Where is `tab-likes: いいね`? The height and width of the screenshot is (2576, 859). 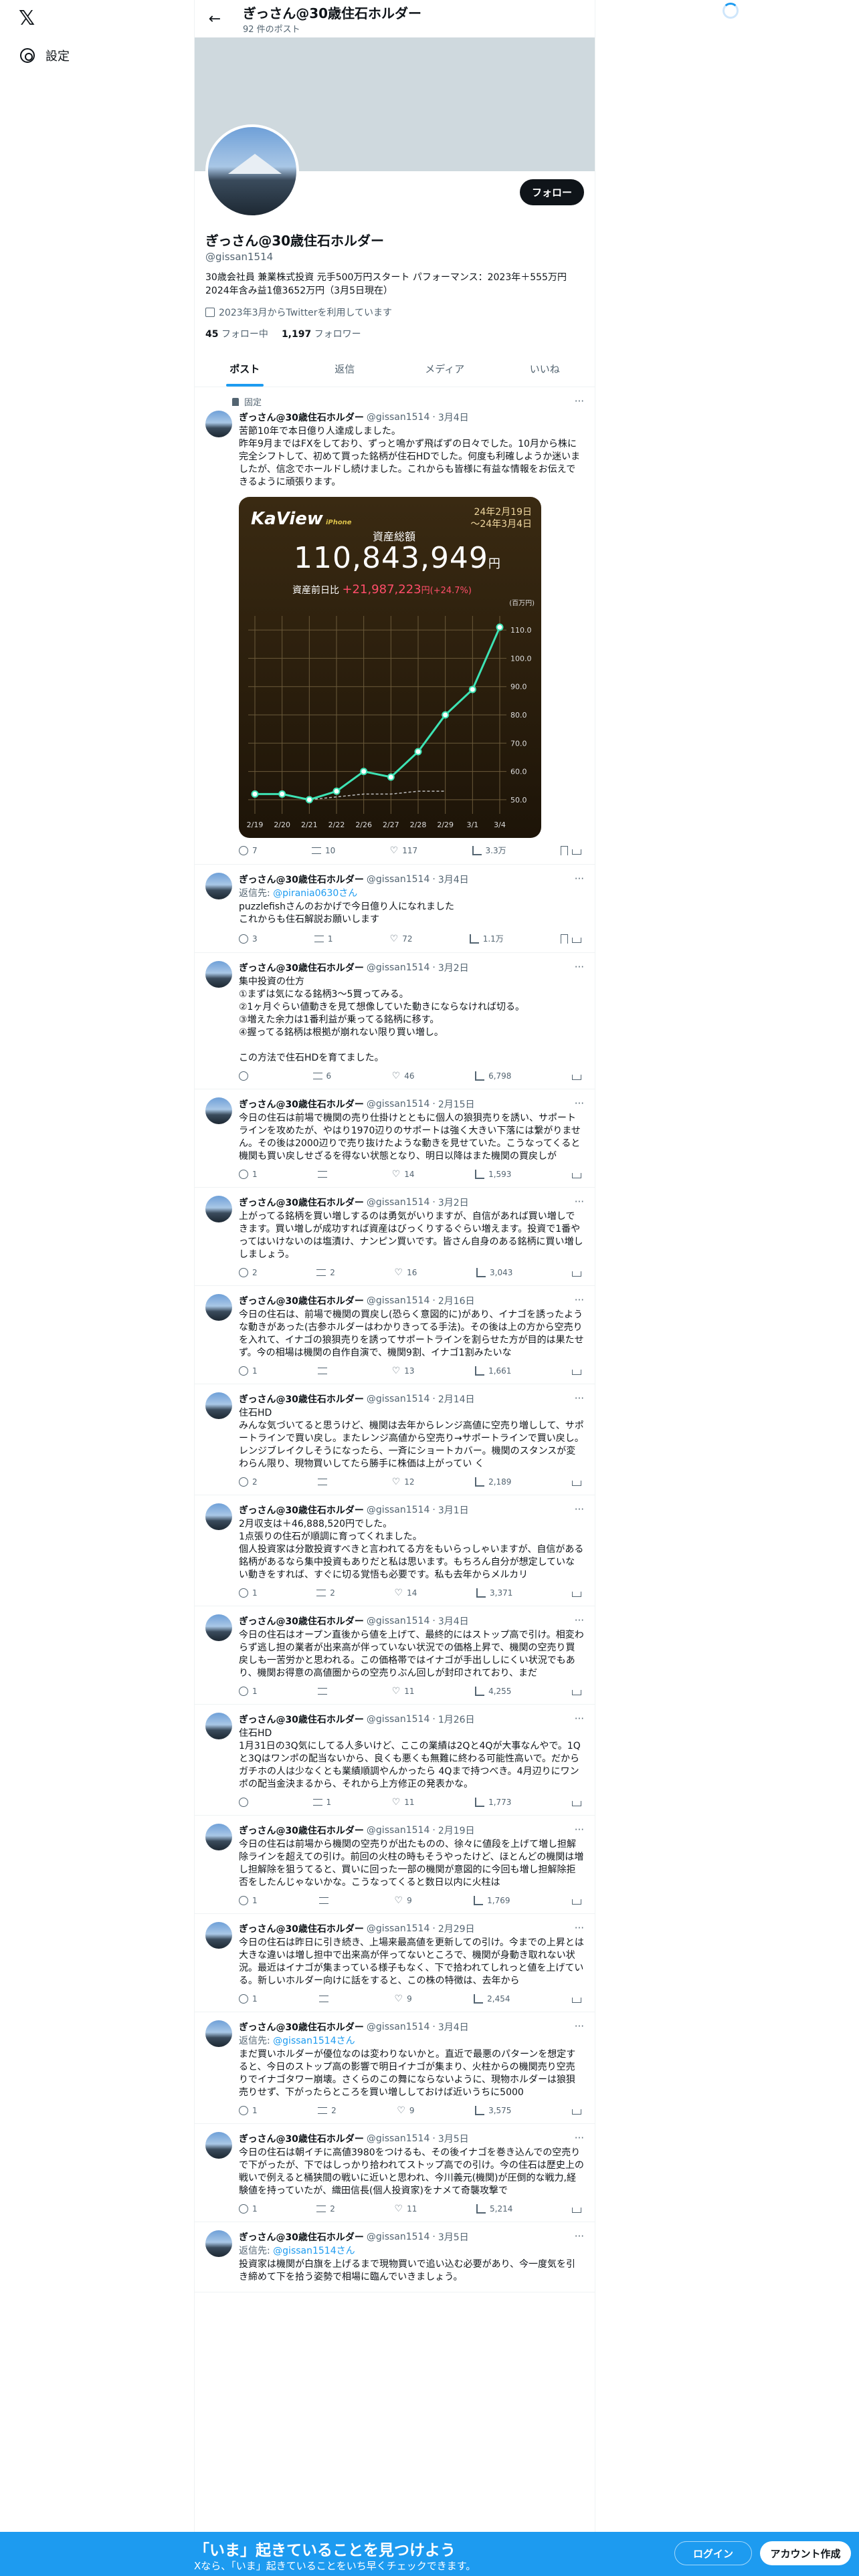
tab-likes: いいね is located at coordinates (545, 369).